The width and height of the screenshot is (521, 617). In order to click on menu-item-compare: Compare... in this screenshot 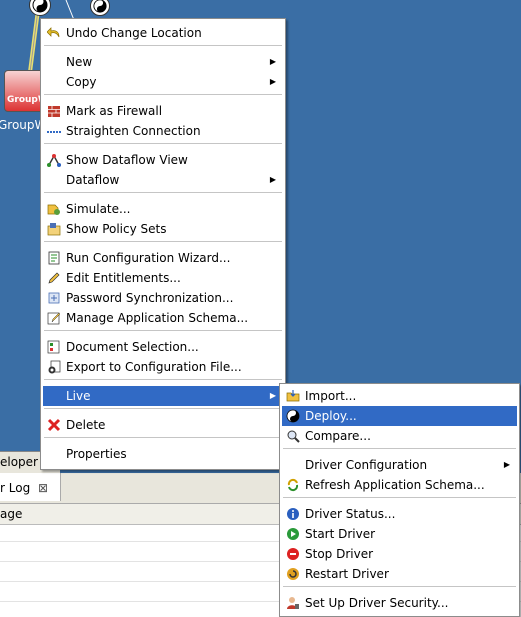, I will do `click(399, 436)`.